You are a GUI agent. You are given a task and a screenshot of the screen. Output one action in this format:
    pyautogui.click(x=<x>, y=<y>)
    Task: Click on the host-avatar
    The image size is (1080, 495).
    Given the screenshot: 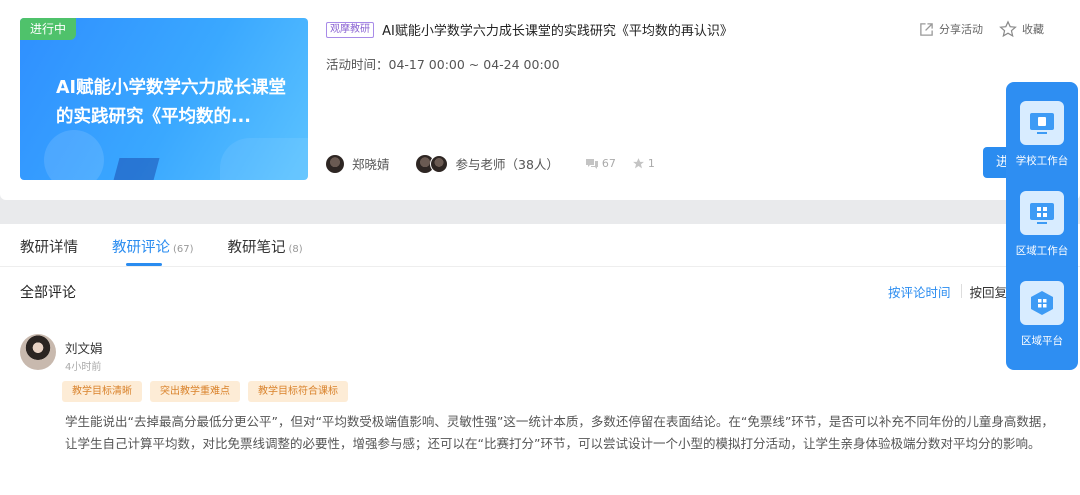 What is the action you would take?
    pyautogui.click(x=335, y=163)
    